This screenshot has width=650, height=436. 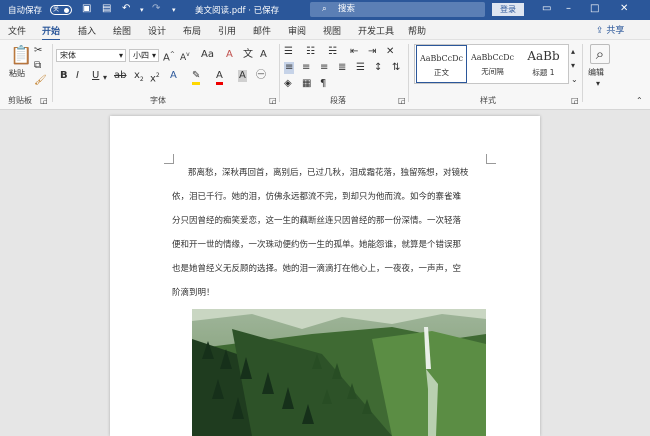 What do you see at coordinates (120, 76) in the screenshot?
I see `strikethrough-icon: ab` at bounding box center [120, 76].